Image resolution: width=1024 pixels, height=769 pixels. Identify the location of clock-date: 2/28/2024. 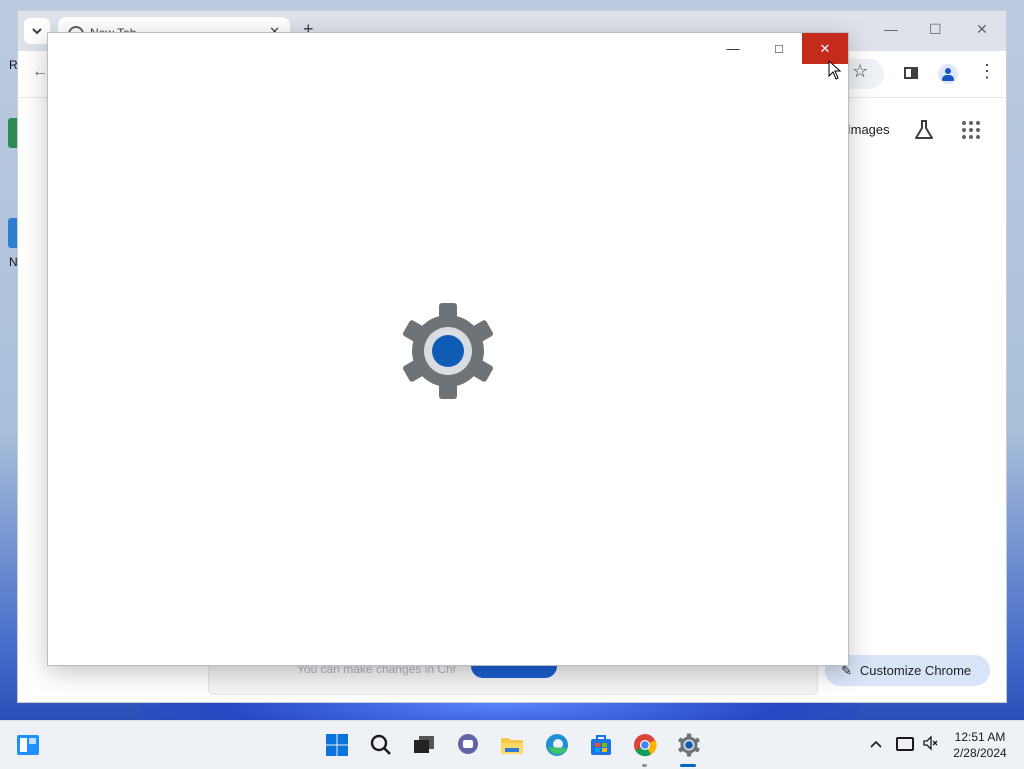
(980, 753).